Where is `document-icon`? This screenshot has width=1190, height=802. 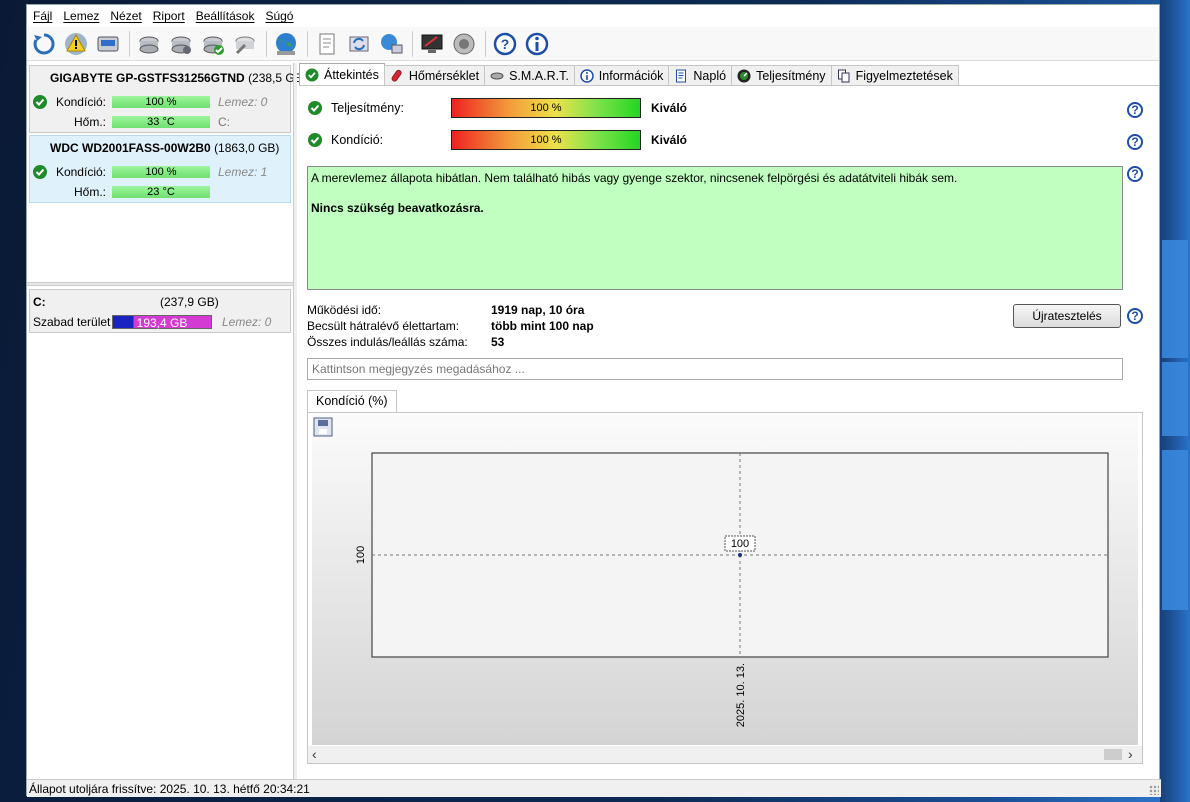 document-icon is located at coordinates (681, 76).